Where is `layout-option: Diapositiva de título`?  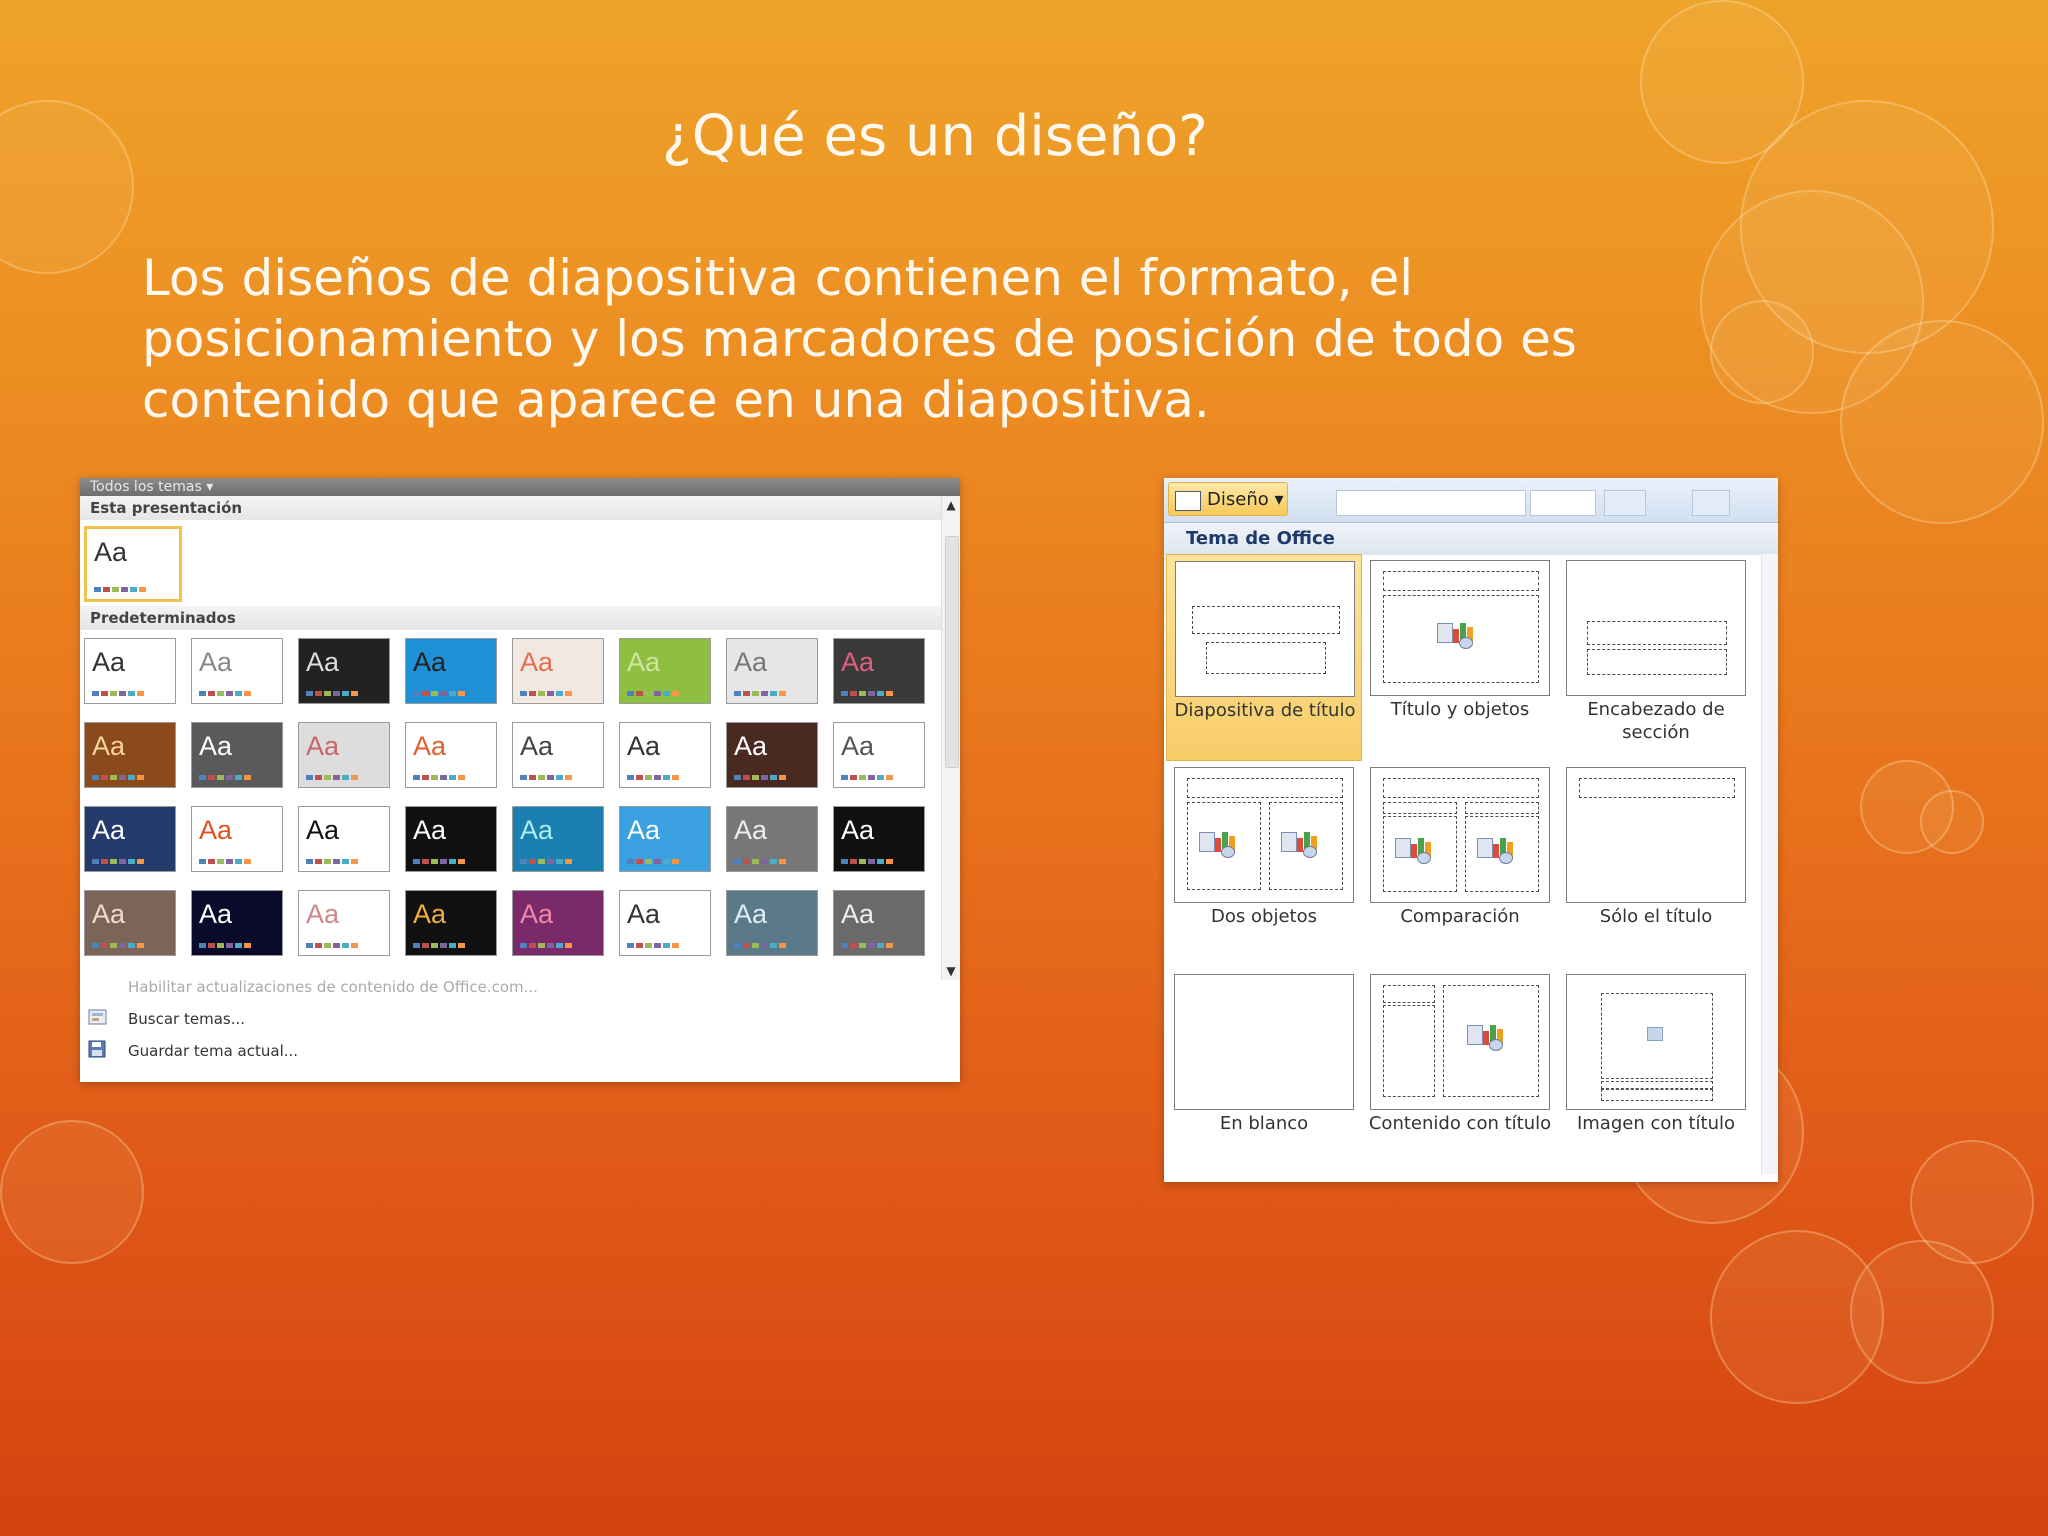 layout-option: Diapositiva de título is located at coordinates (1264, 657).